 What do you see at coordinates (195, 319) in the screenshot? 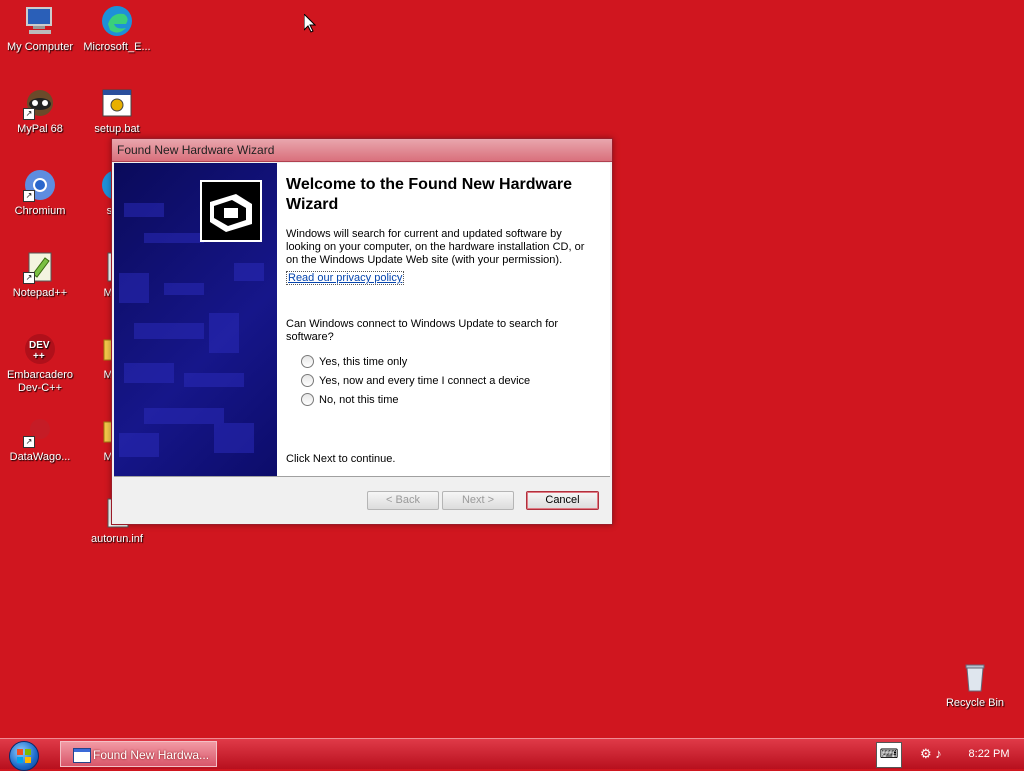
I see `wizard-side-banner` at bounding box center [195, 319].